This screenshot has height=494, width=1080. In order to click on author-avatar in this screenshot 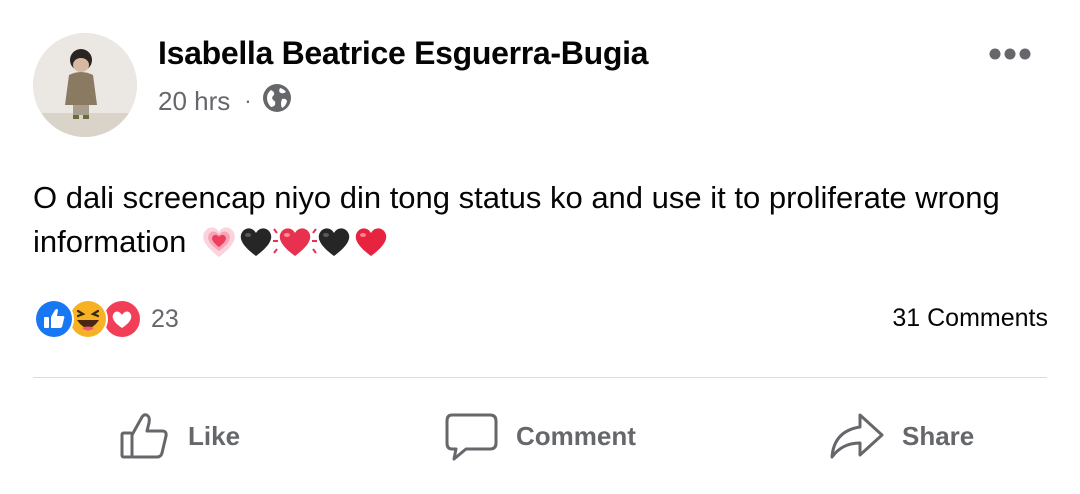, I will do `click(85, 85)`.